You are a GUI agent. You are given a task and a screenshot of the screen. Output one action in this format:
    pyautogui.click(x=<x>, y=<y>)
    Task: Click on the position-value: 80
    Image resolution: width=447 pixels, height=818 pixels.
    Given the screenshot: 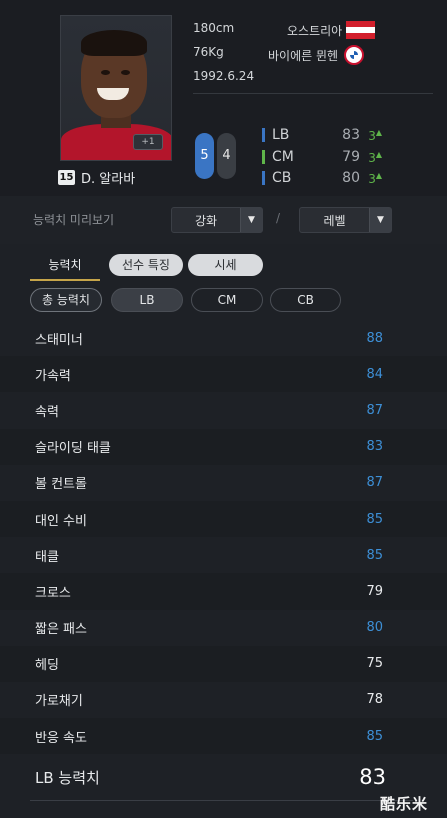 What is the action you would take?
    pyautogui.click(x=351, y=178)
    